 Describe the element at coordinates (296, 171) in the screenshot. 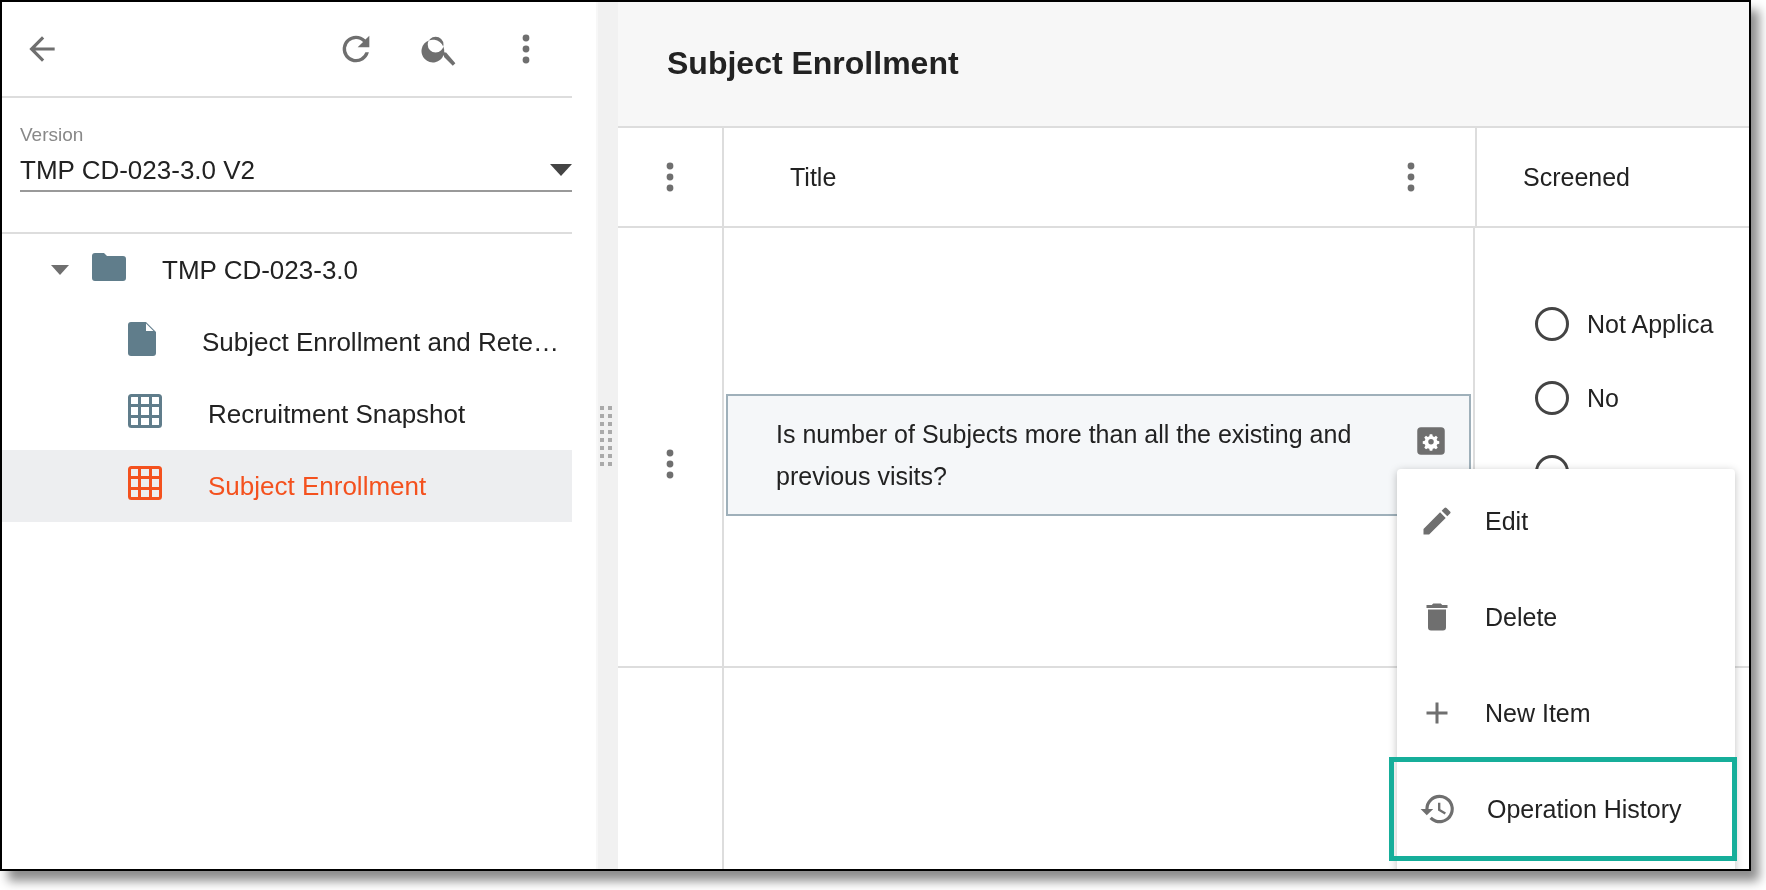

I see `version-dropdown: TMP CD-023-3.0 V2` at that location.